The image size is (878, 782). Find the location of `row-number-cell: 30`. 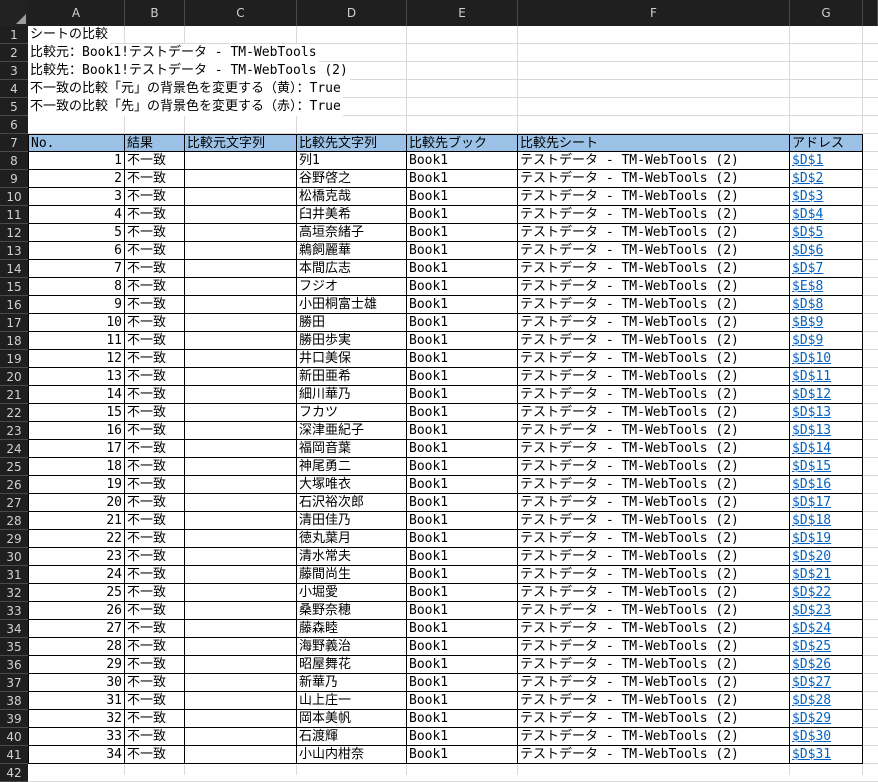

row-number-cell: 30 is located at coordinates (76, 683).